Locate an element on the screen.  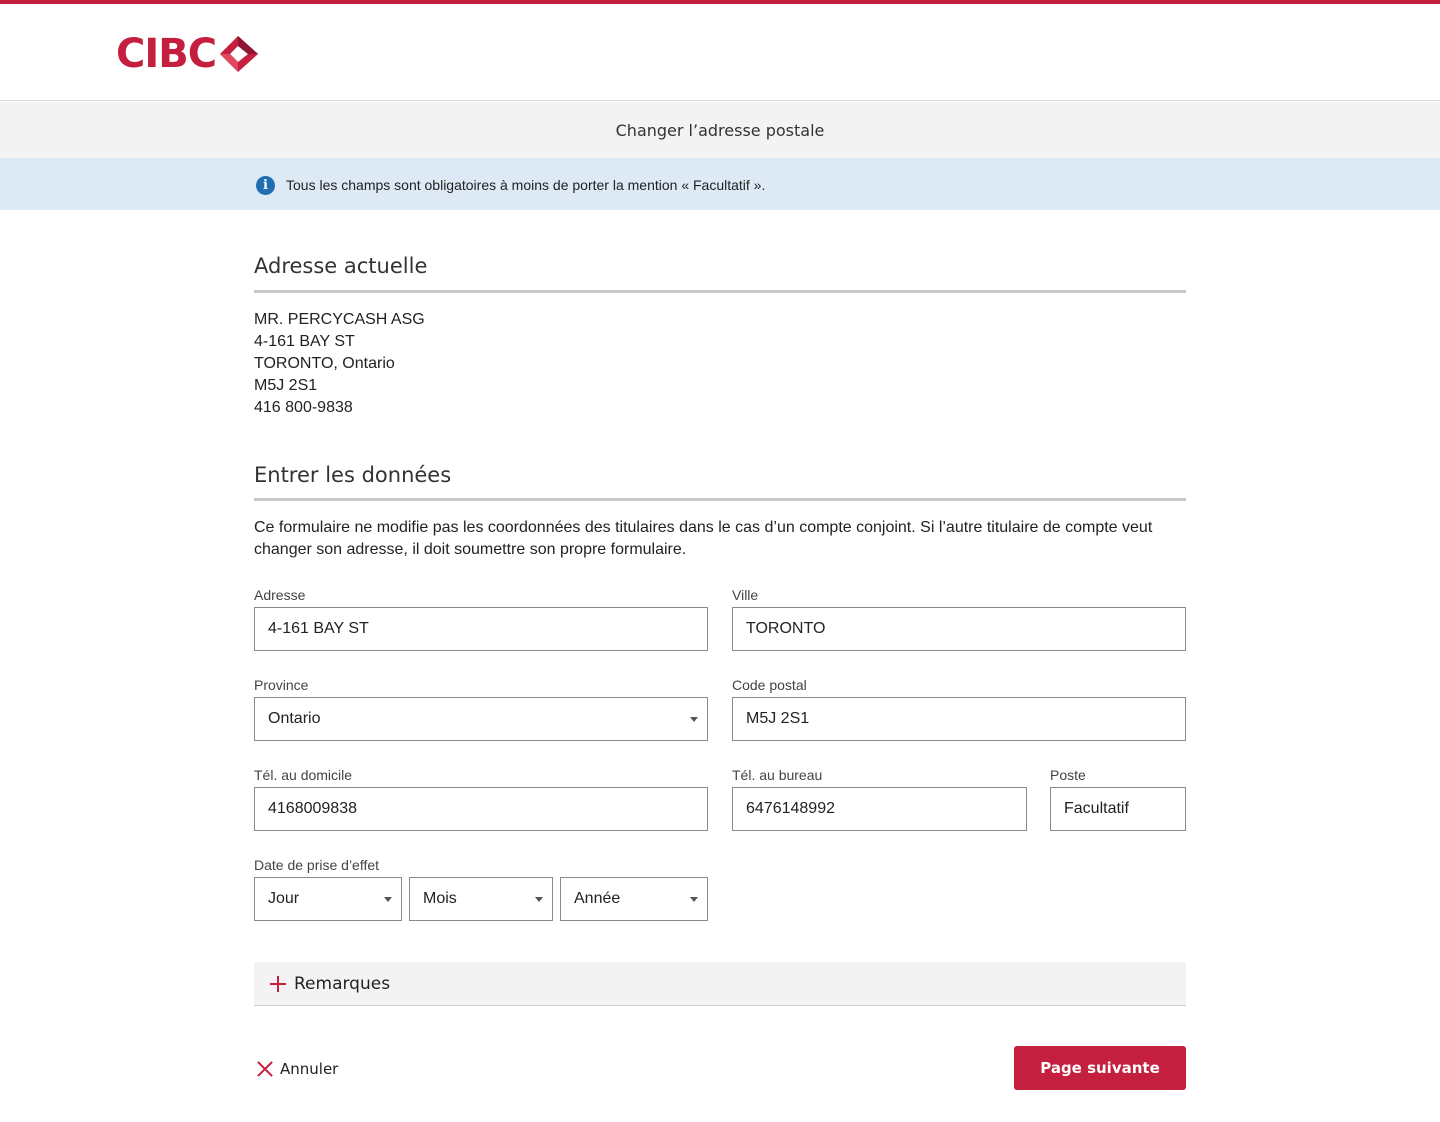
postal-code-value: M5J 2S1 is located at coordinates (778, 718).